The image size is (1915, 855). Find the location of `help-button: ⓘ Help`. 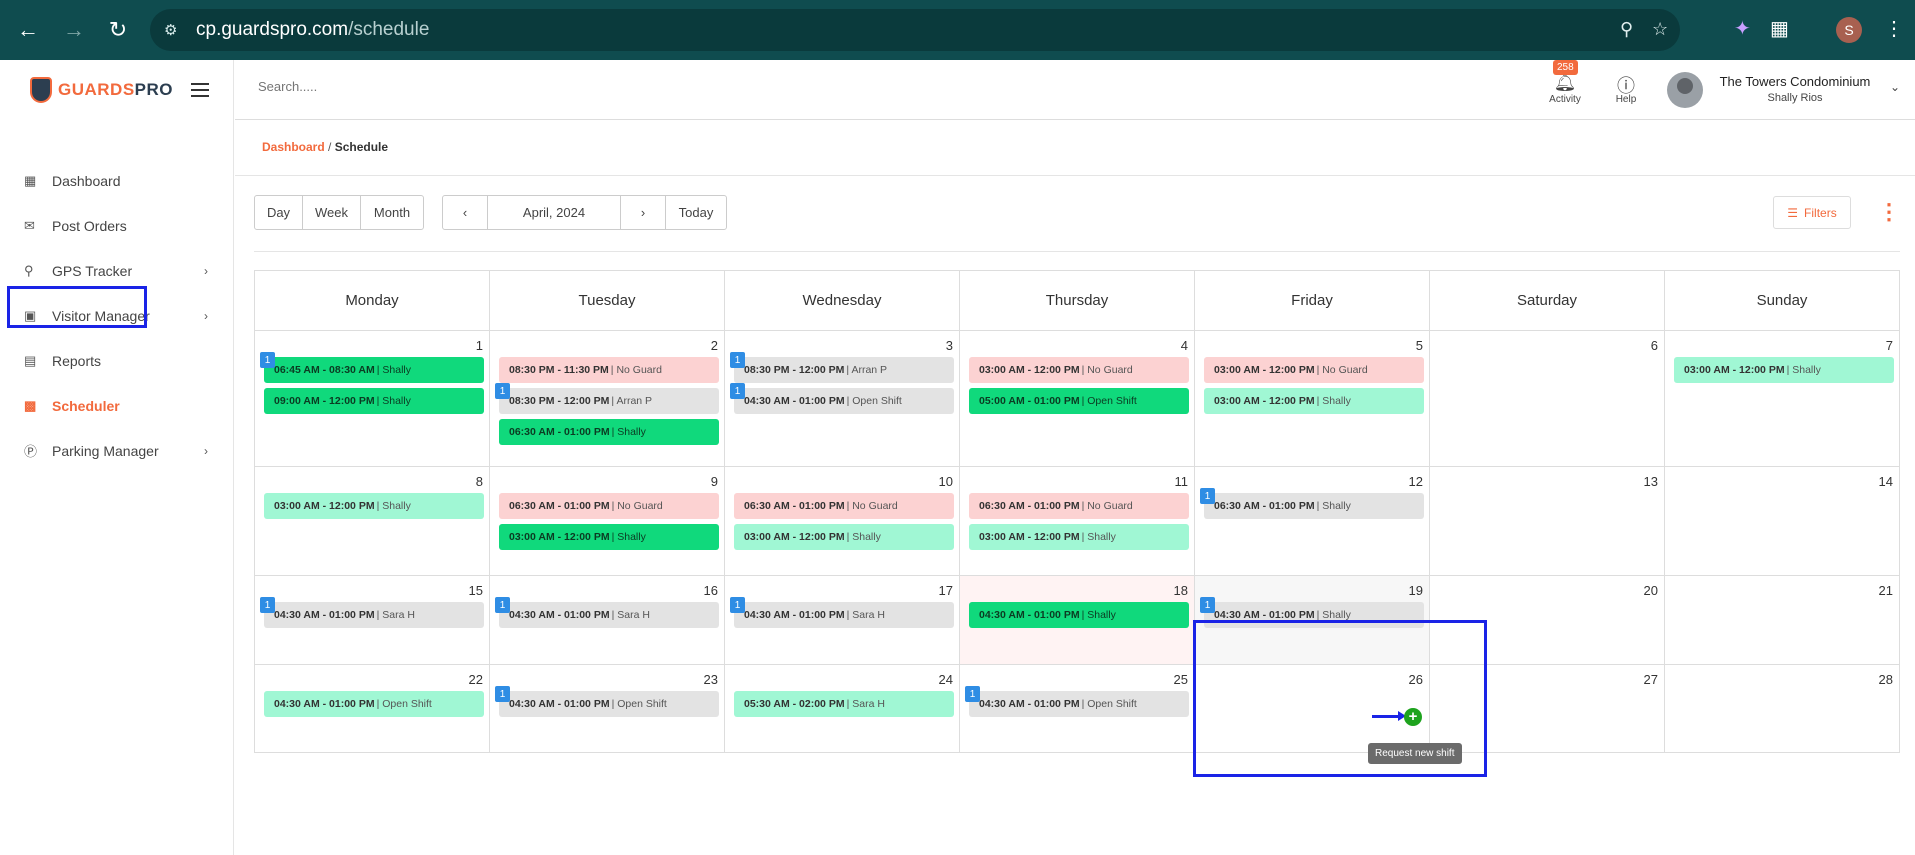

help-button: ⓘ Help is located at coordinates (1626, 88).